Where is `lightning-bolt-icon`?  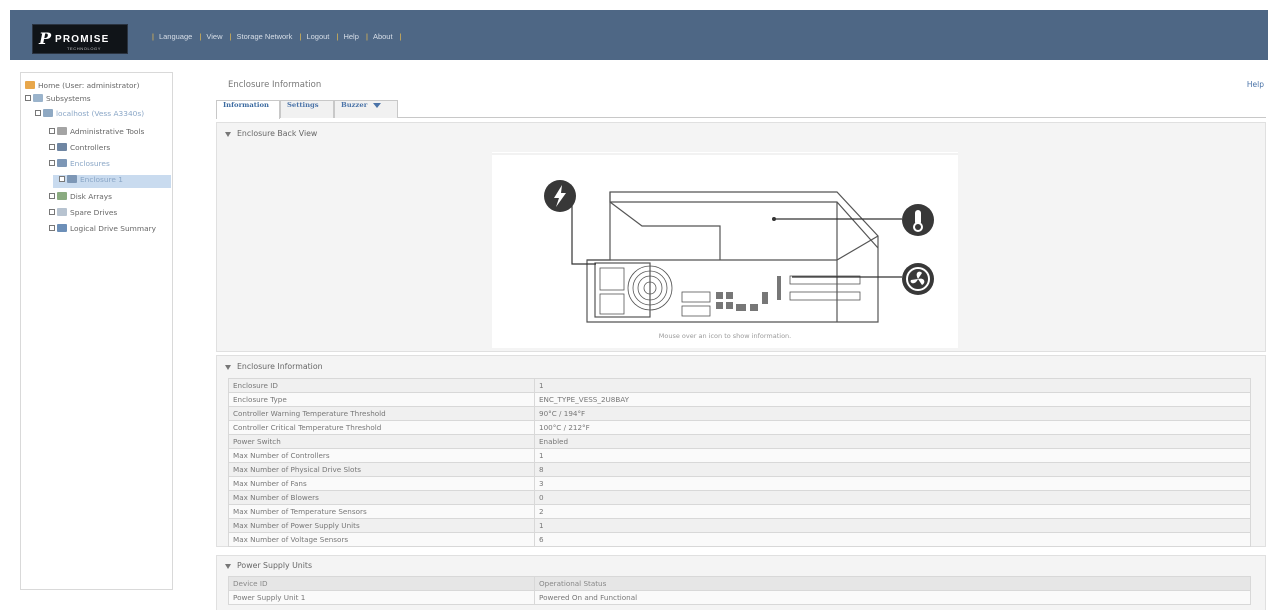 lightning-bolt-icon is located at coordinates (560, 196).